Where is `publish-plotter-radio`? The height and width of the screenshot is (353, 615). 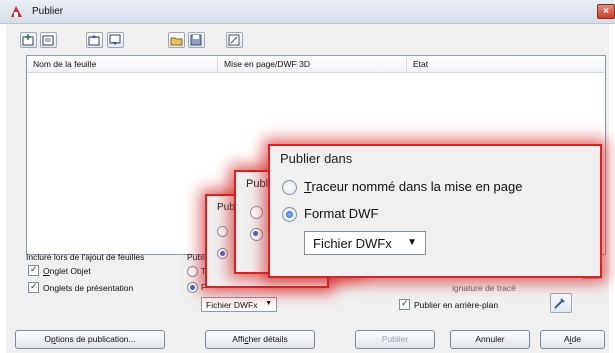 publish-plotter-radio is located at coordinates (192, 271).